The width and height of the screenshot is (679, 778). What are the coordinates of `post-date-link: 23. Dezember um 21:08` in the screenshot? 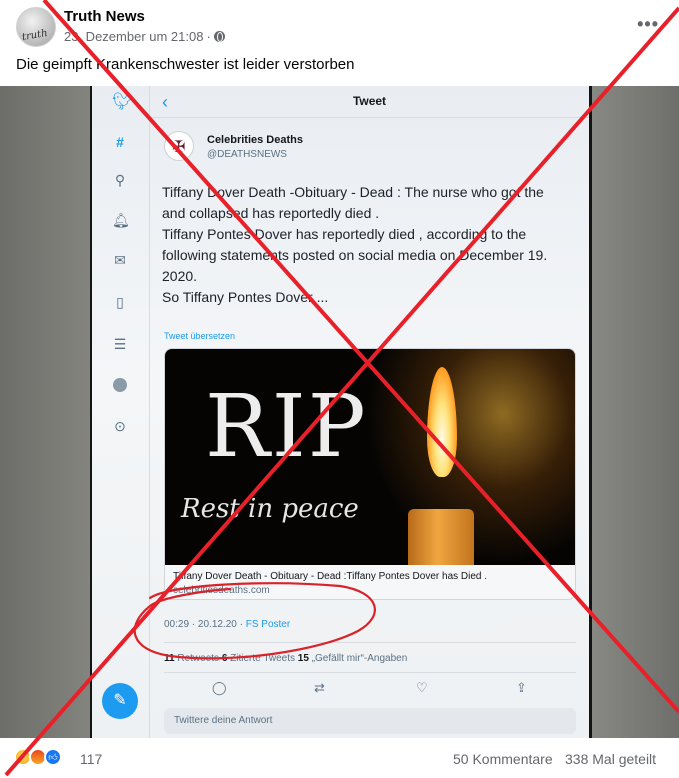 It's located at (133, 36).